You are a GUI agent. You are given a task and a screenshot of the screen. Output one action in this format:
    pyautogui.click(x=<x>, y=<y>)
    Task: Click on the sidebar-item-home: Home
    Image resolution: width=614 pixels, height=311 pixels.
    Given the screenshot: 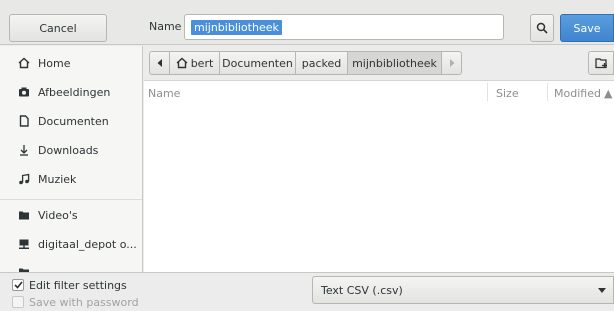 What is the action you would take?
    pyautogui.click(x=71, y=63)
    